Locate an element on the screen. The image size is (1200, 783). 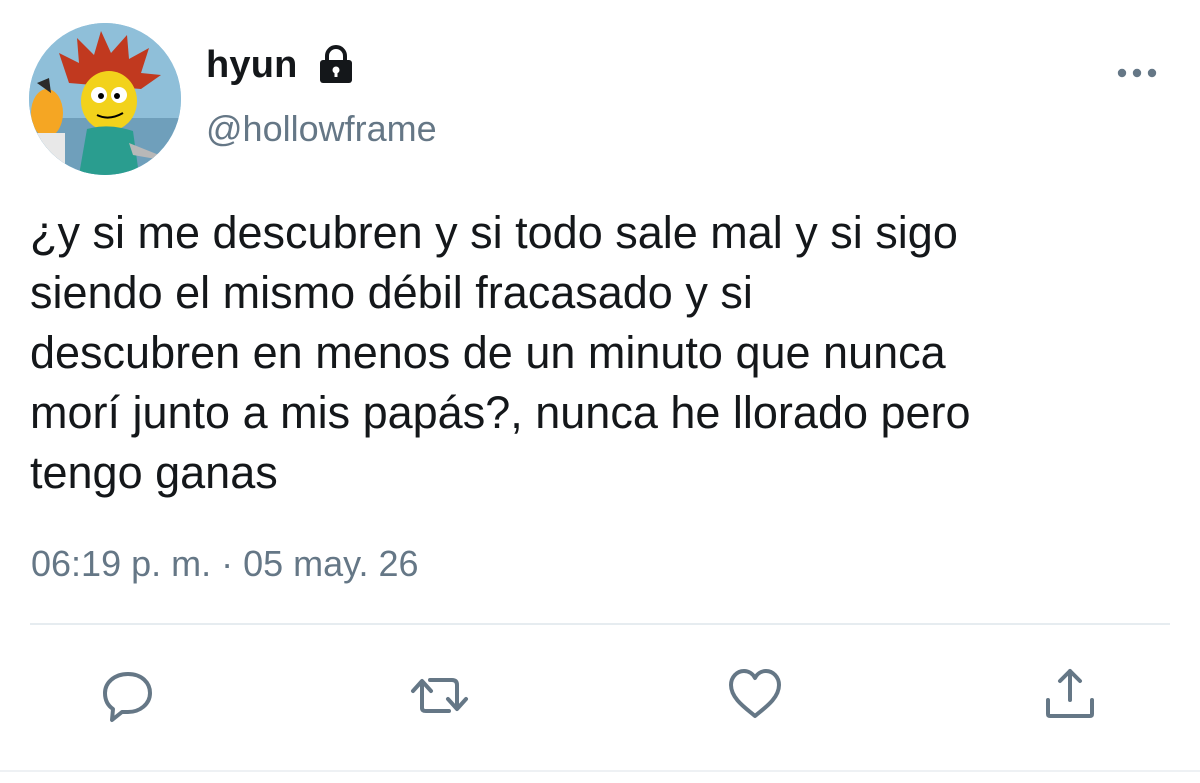
more-options-icon is located at coordinates (1137, 73).